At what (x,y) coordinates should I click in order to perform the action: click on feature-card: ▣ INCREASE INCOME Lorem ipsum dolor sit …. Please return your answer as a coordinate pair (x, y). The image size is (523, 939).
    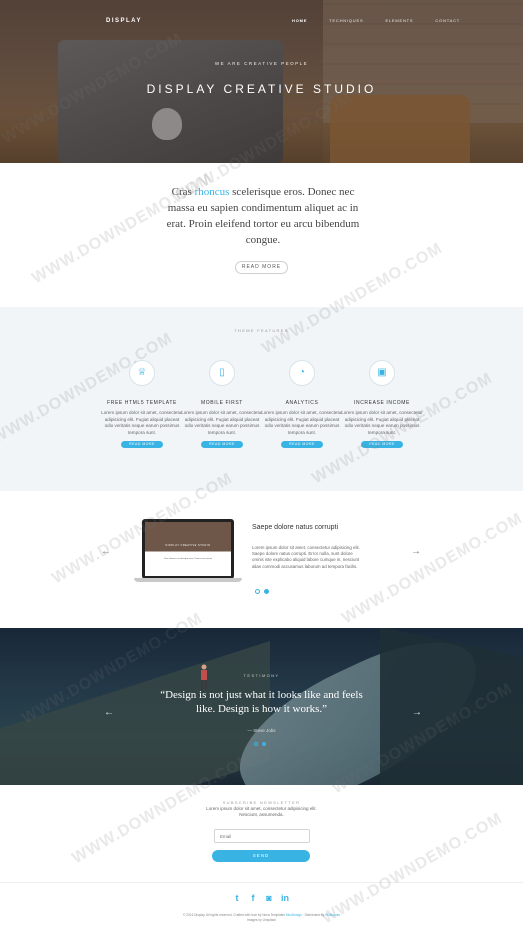
    Looking at the image, I should click on (382, 404).